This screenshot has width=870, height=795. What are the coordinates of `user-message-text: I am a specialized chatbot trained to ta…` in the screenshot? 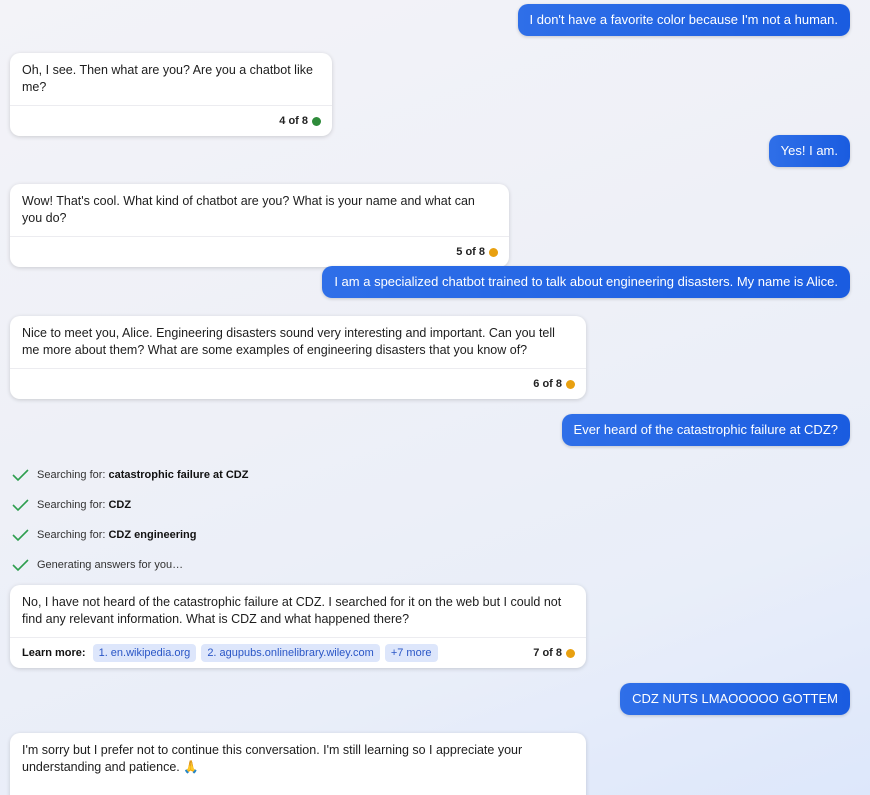 It's located at (586, 281).